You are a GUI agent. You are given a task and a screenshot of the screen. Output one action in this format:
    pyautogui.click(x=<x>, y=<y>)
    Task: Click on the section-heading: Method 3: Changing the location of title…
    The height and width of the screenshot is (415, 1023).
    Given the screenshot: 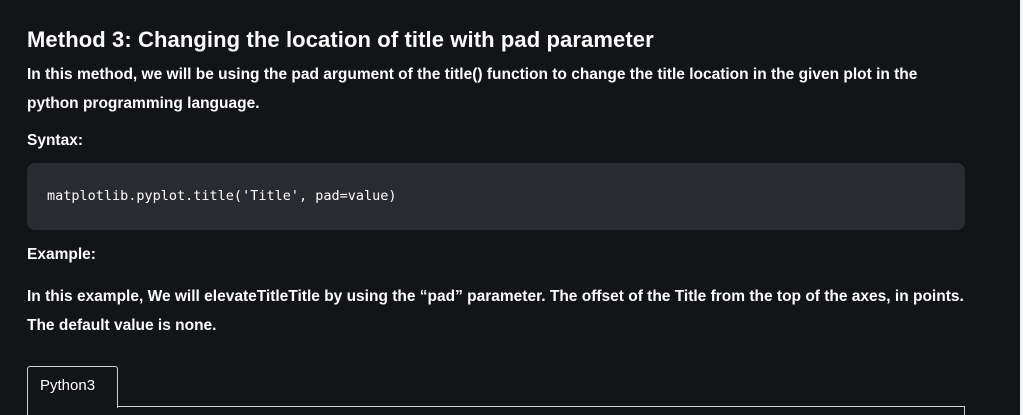 What is the action you would take?
    pyautogui.click(x=340, y=39)
    